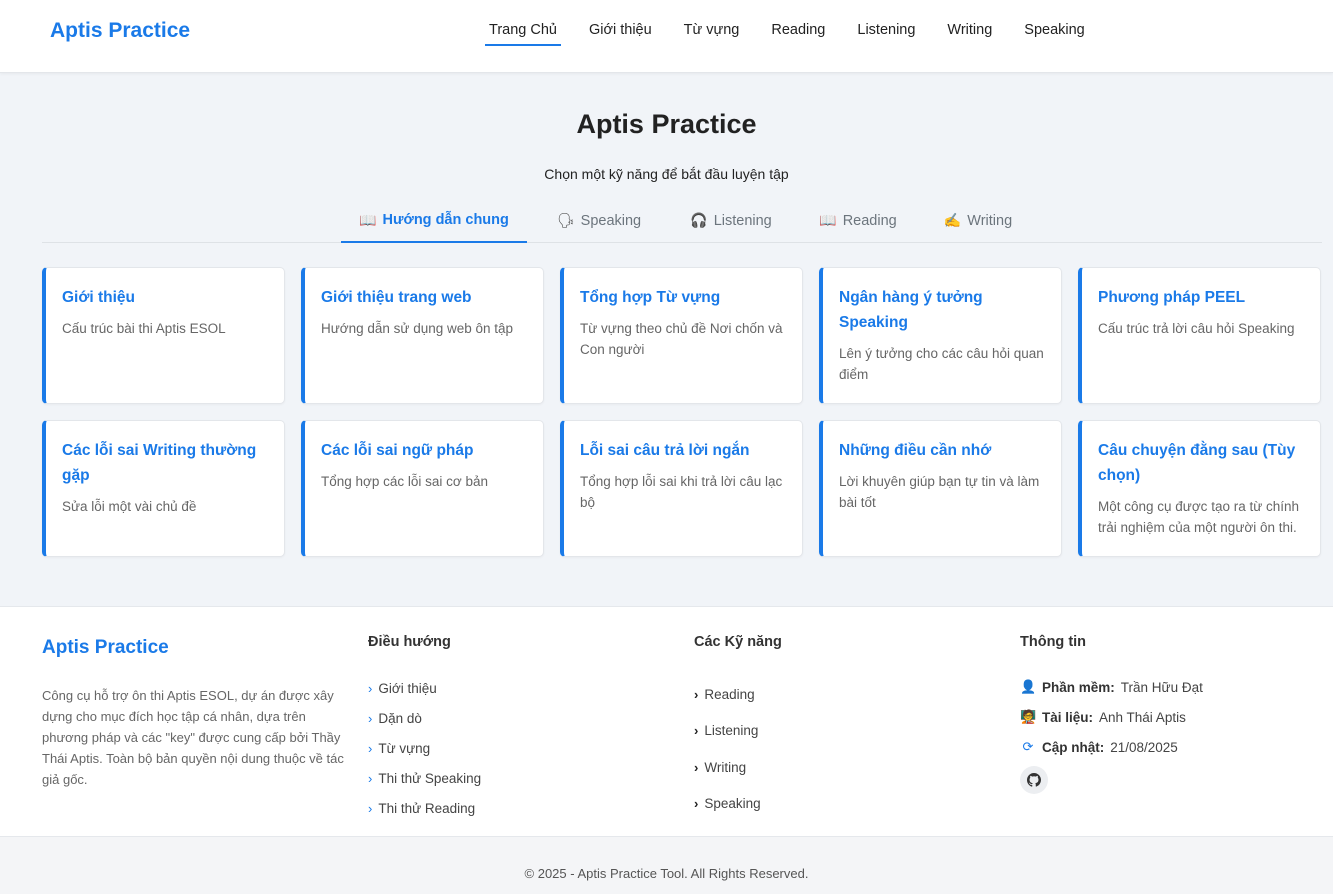  What do you see at coordinates (1028, 686) in the screenshot?
I see `user-icon: 👤` at bounding box center [1028, 686].